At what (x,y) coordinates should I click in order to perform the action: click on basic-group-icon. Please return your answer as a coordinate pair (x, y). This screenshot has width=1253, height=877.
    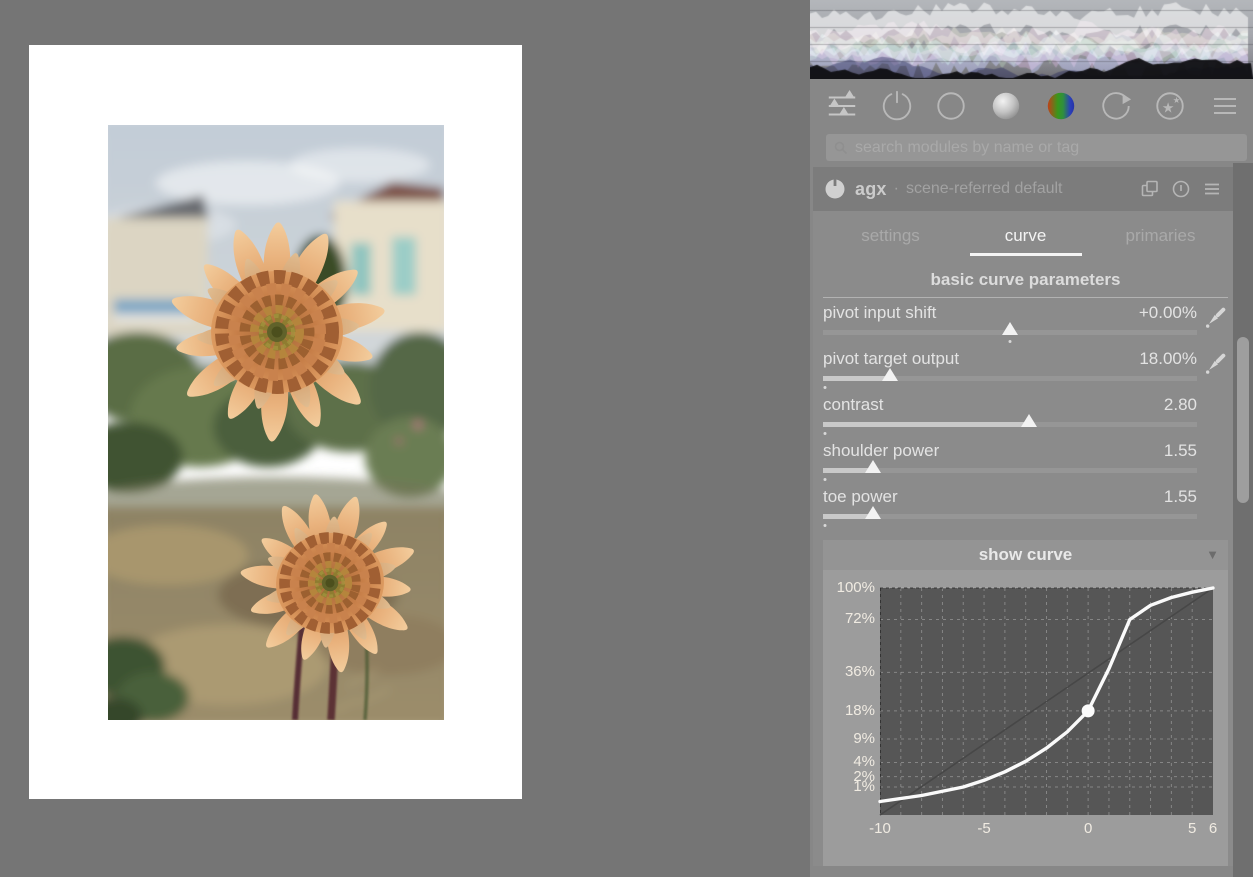
    Looking at the image, I should click on (951, 106).